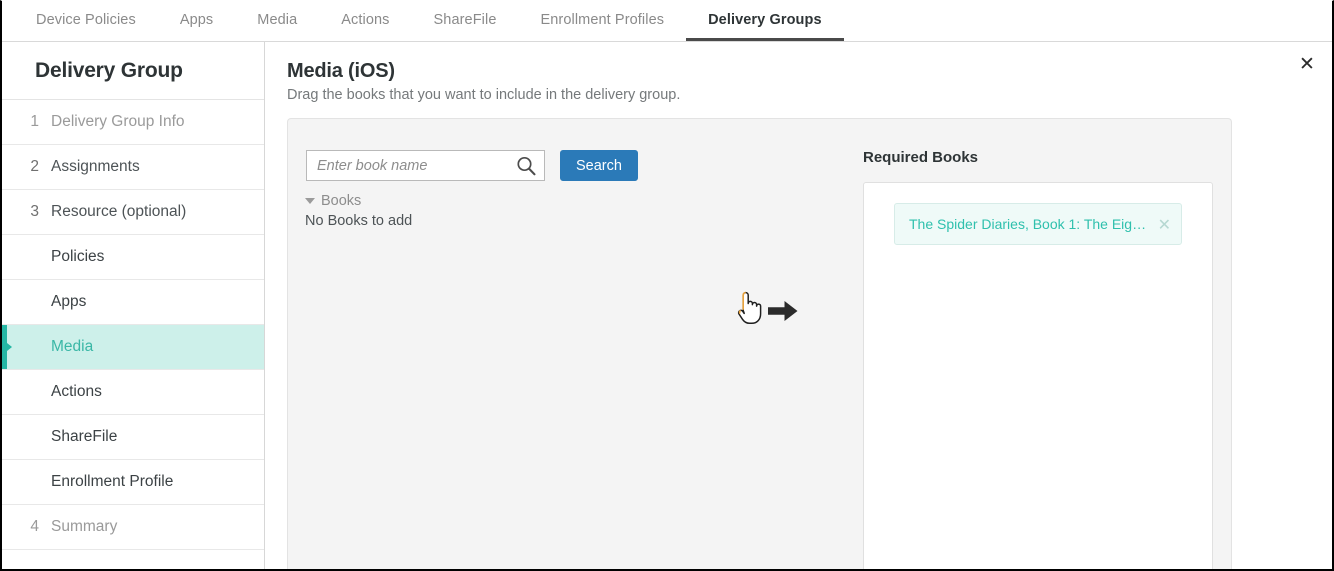 This screenshot has height=571, width=1334. I want to click on drag-hint, so click(767, 310).